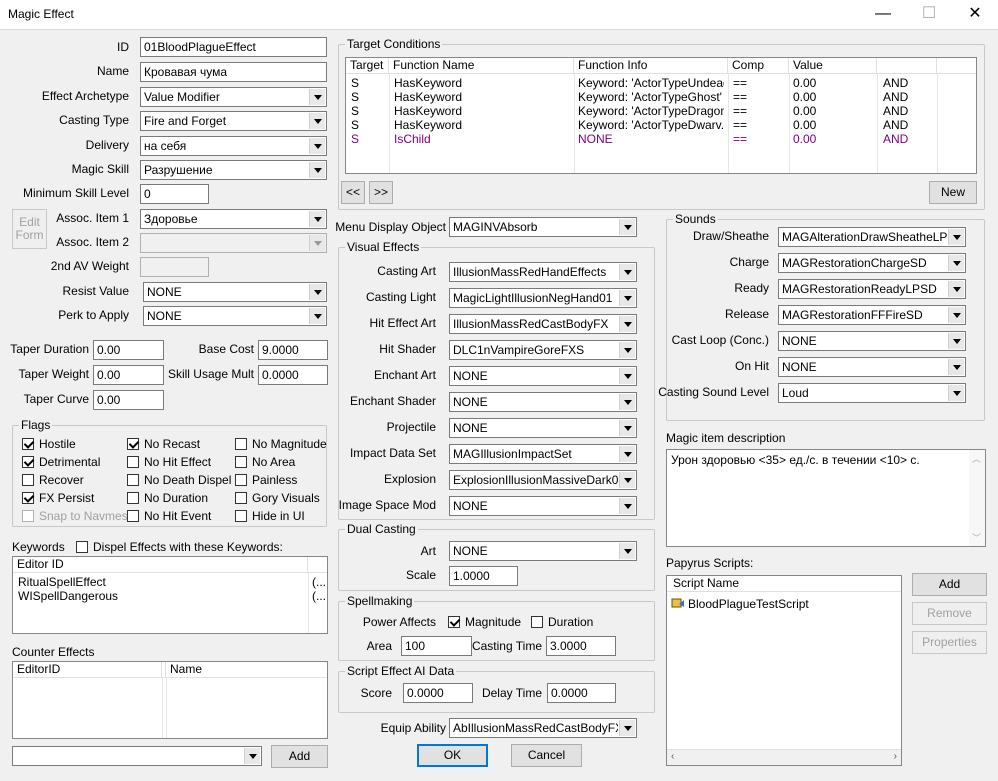  I want to click on maximize-button: ☐, so click(929, 15).